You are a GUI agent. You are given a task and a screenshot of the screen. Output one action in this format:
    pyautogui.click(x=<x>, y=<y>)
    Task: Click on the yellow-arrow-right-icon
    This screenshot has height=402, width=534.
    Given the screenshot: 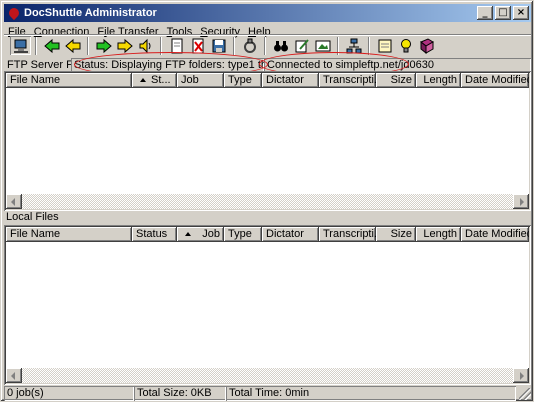 What is the action you would take?
    pyautogui.click(x=124, y=45)
    